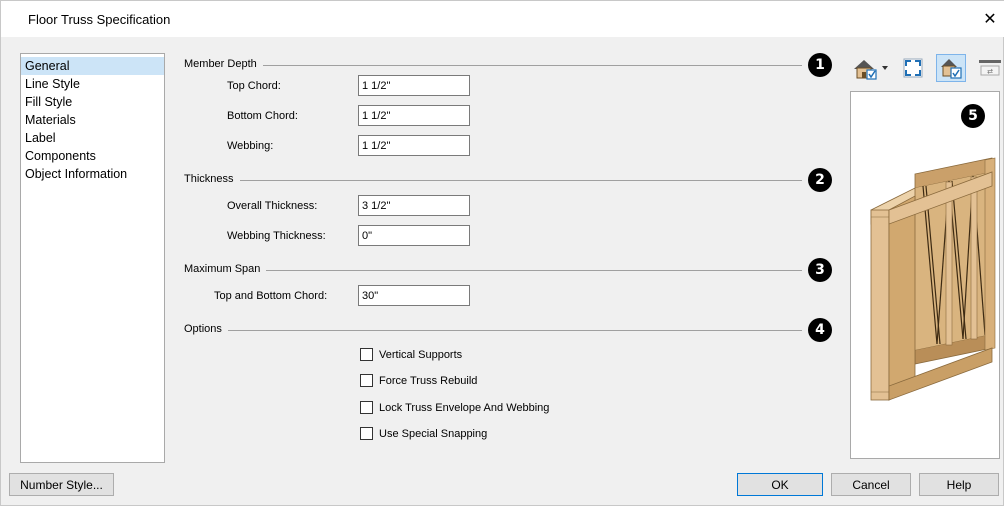 This screenshot has height=506, width=1004. I want to click on 3d-preview-icon, so click(951, 68).